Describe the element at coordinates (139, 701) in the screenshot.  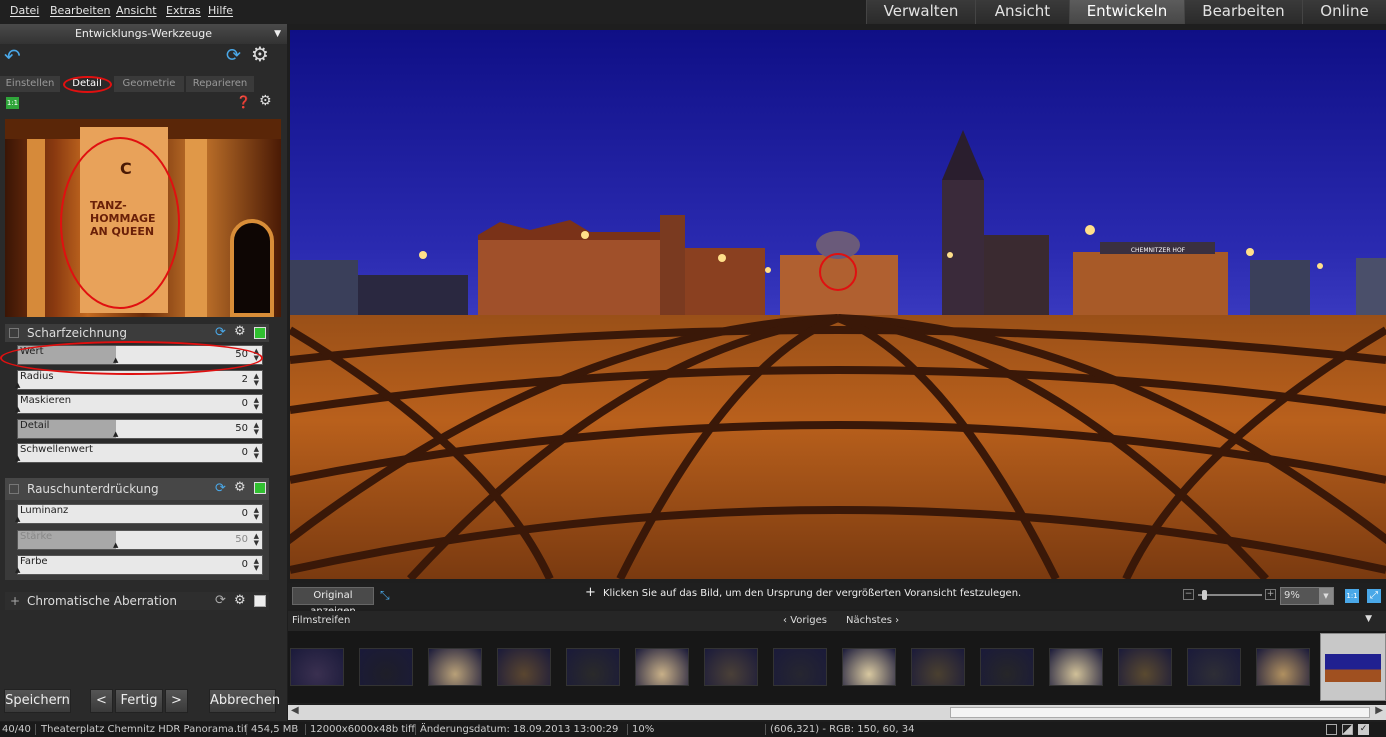
I see `done-button: Fertig` at that location.